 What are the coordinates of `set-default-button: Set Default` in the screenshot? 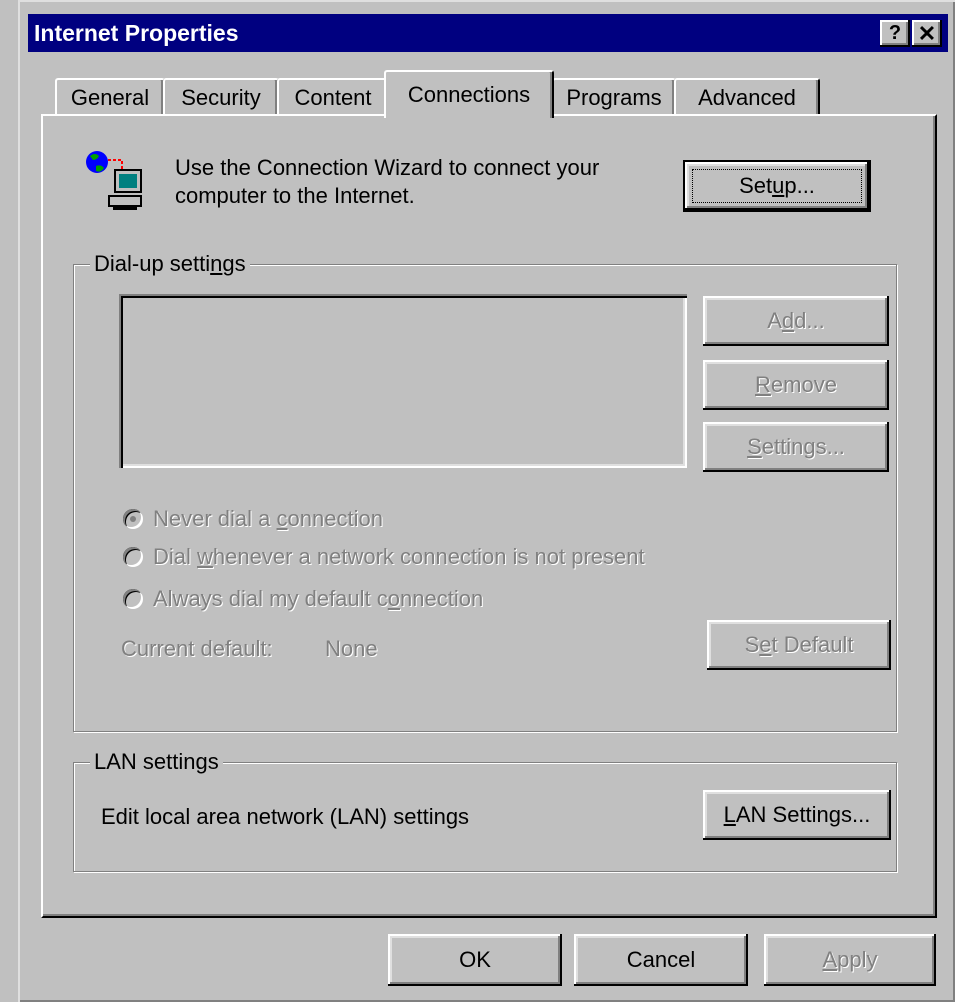 It's located at (799, 645).